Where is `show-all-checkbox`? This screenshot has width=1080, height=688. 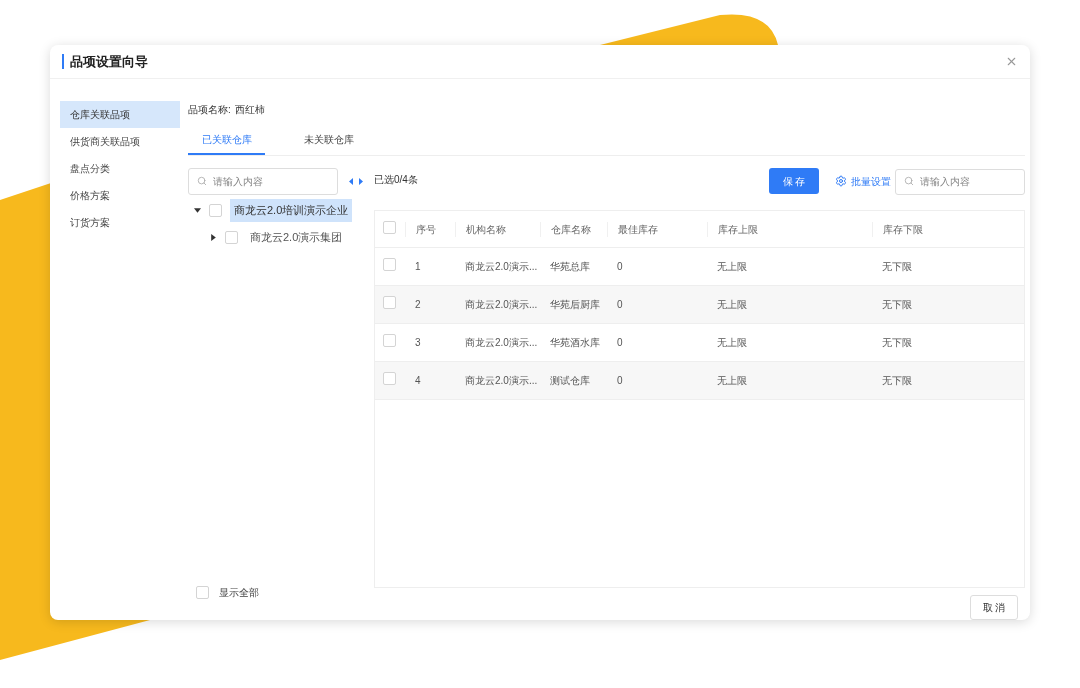
show-all-checkbox is located at coordinates (202, 592).